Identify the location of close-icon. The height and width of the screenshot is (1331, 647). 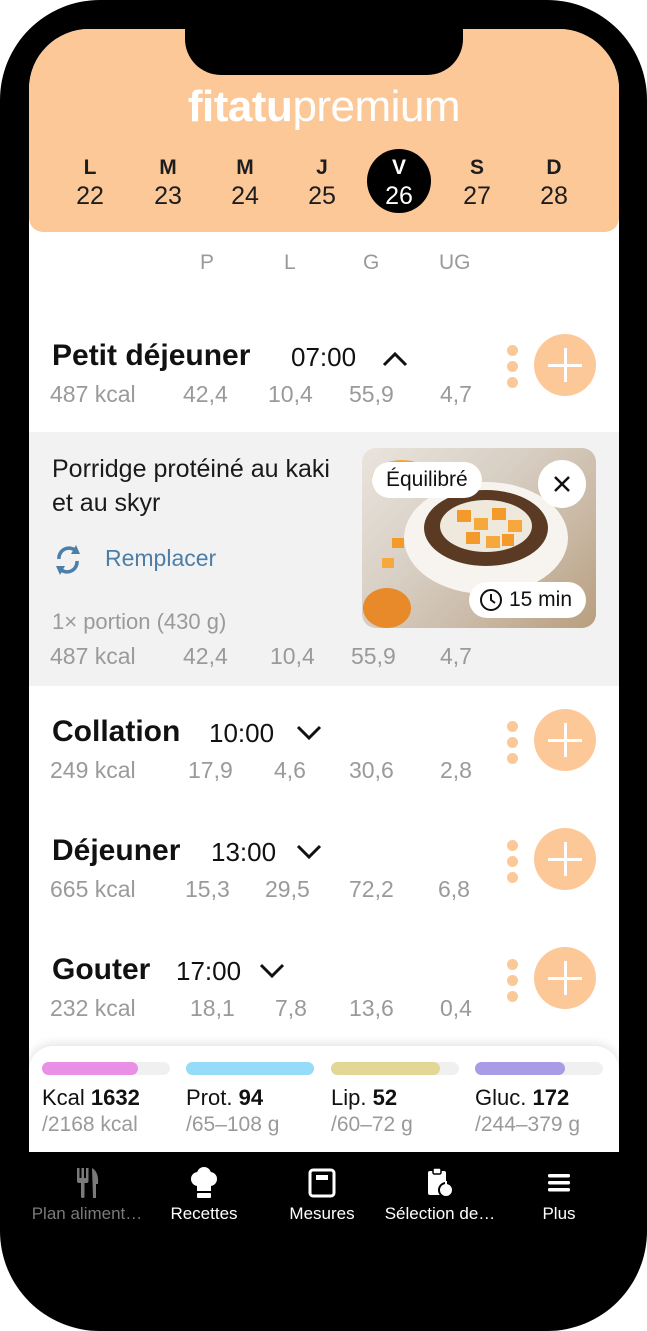
(562, 484).